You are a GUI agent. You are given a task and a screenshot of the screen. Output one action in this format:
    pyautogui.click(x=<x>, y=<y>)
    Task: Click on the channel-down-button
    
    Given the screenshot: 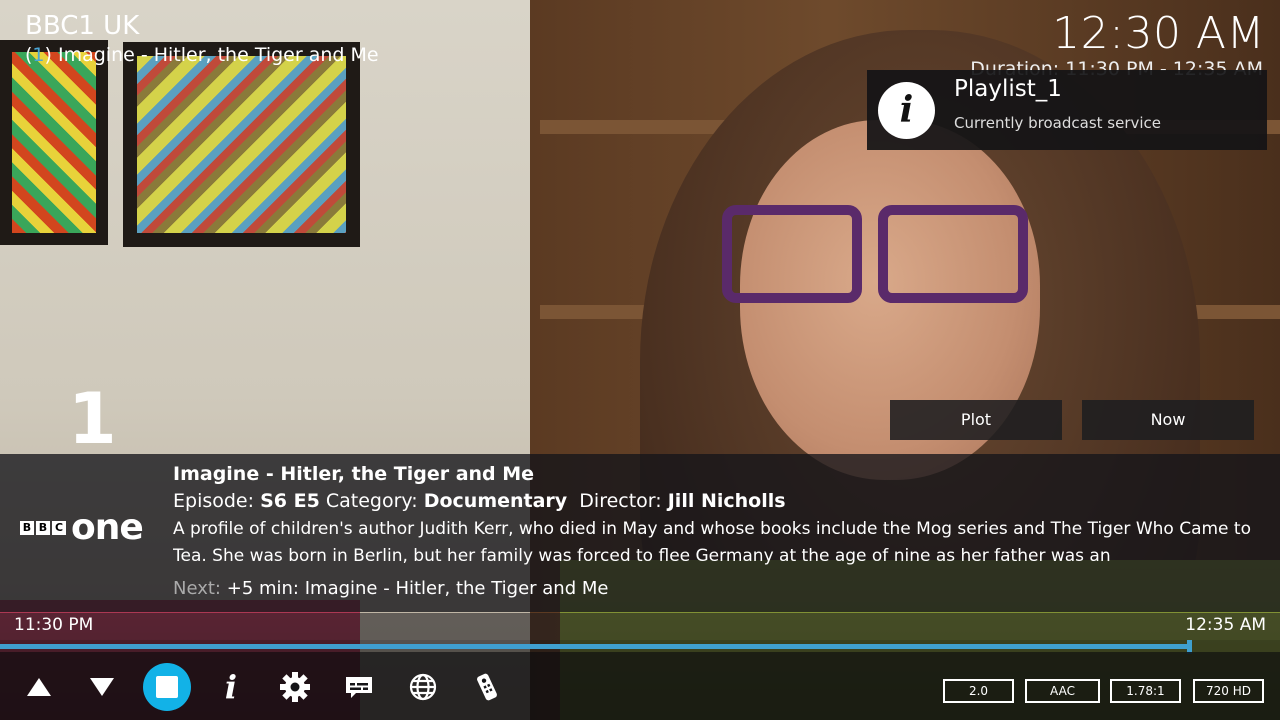 What is the action you would take?
    pyautogui.click(x=102, y=687)
    